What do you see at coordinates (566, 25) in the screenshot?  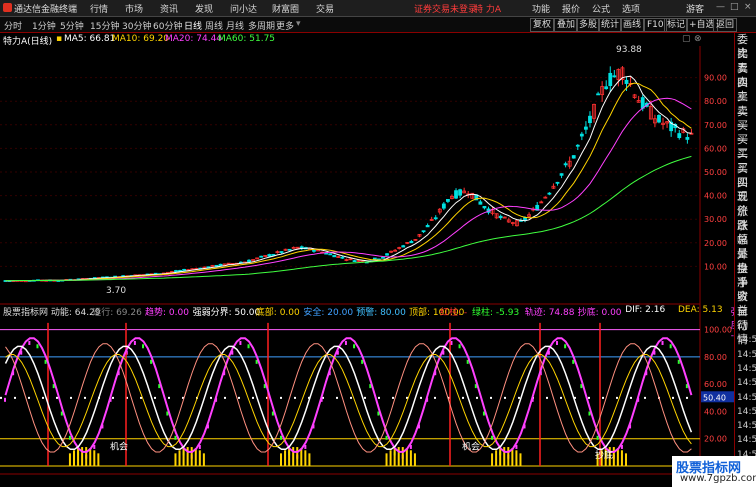 I see `overlay-button: 叠加` at bounding box center [566, 25].